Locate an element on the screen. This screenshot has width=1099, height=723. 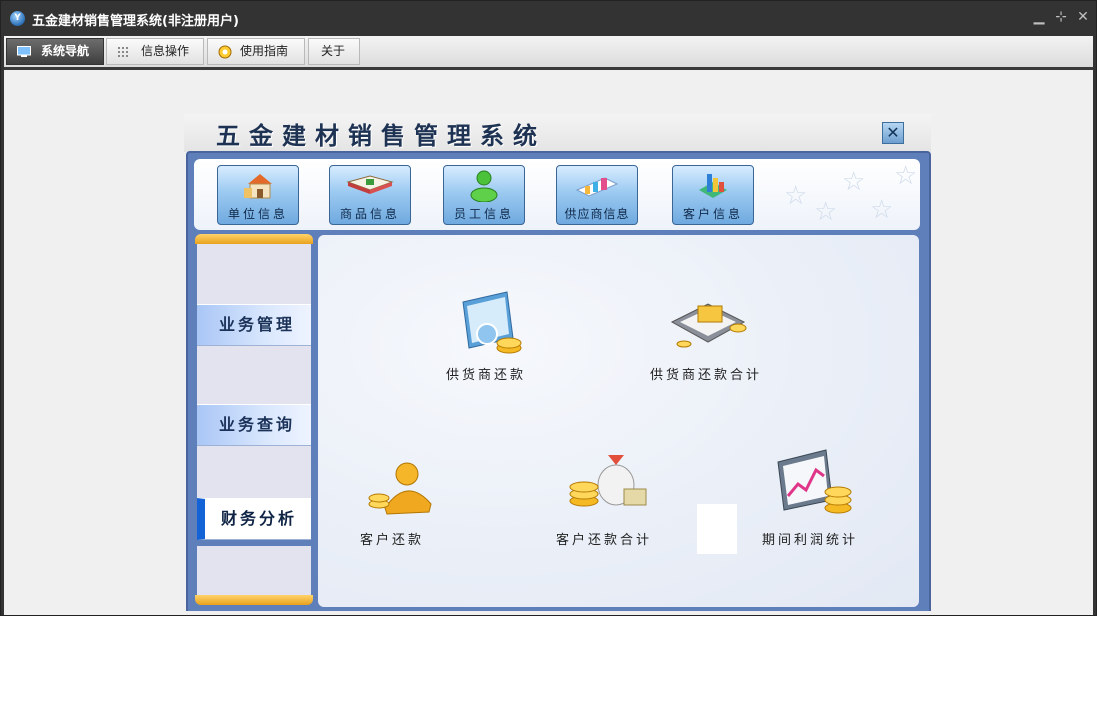
supplier-payment-module is located at coordinates (491, 323).